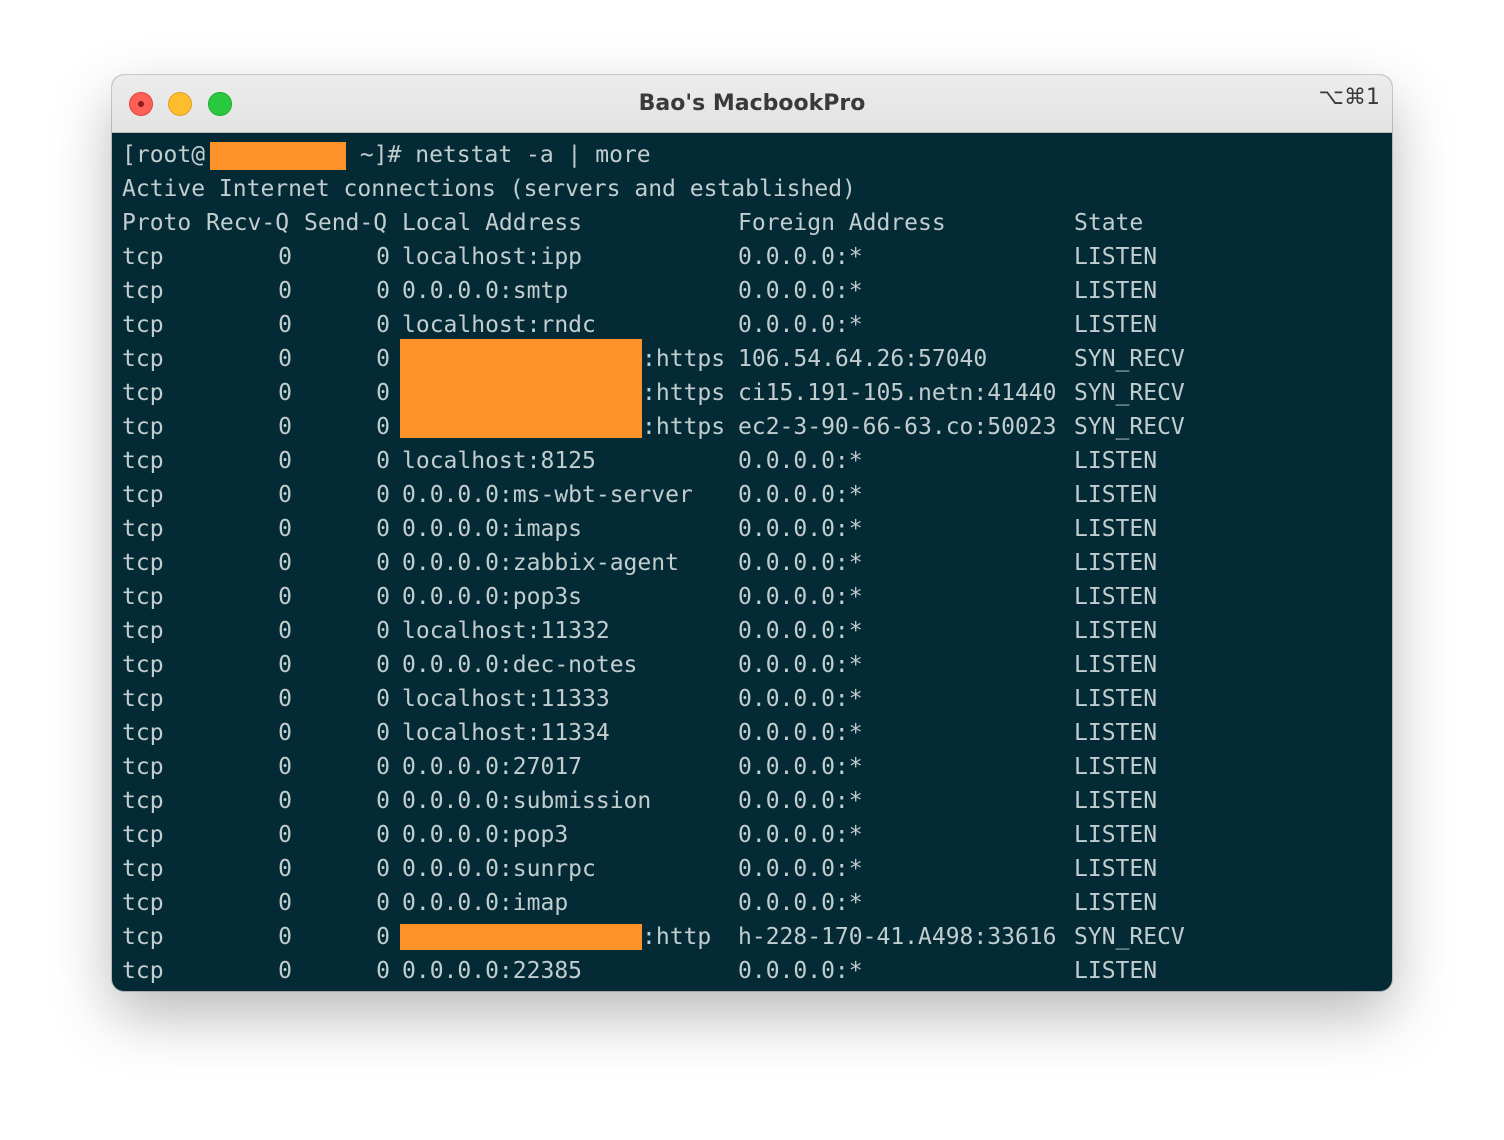 The height and width of the screenshot is (1140, 1504). I want to click on row-local-address: 0.0.0.0:submission, so click(527, 801).